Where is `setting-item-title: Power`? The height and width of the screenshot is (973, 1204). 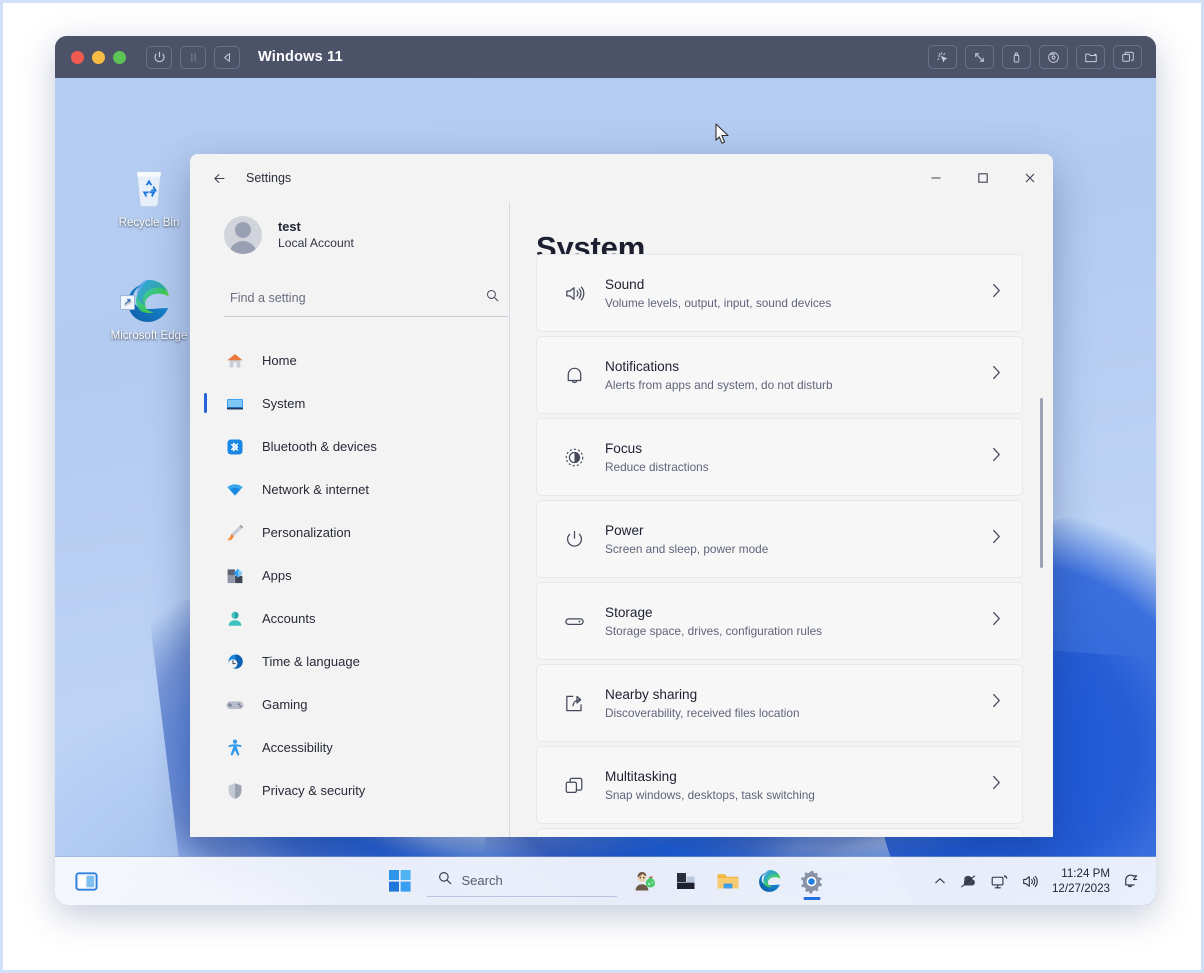 setting-item-title: Power is located at coordinates (624, 530).